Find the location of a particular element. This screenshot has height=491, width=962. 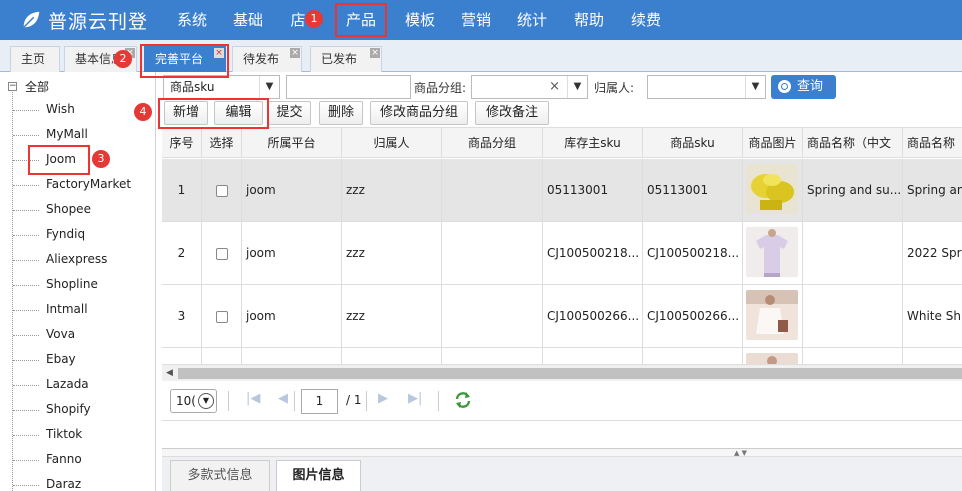

horizontal-scrollbar: ◀ is located at coordinates (562, 372).